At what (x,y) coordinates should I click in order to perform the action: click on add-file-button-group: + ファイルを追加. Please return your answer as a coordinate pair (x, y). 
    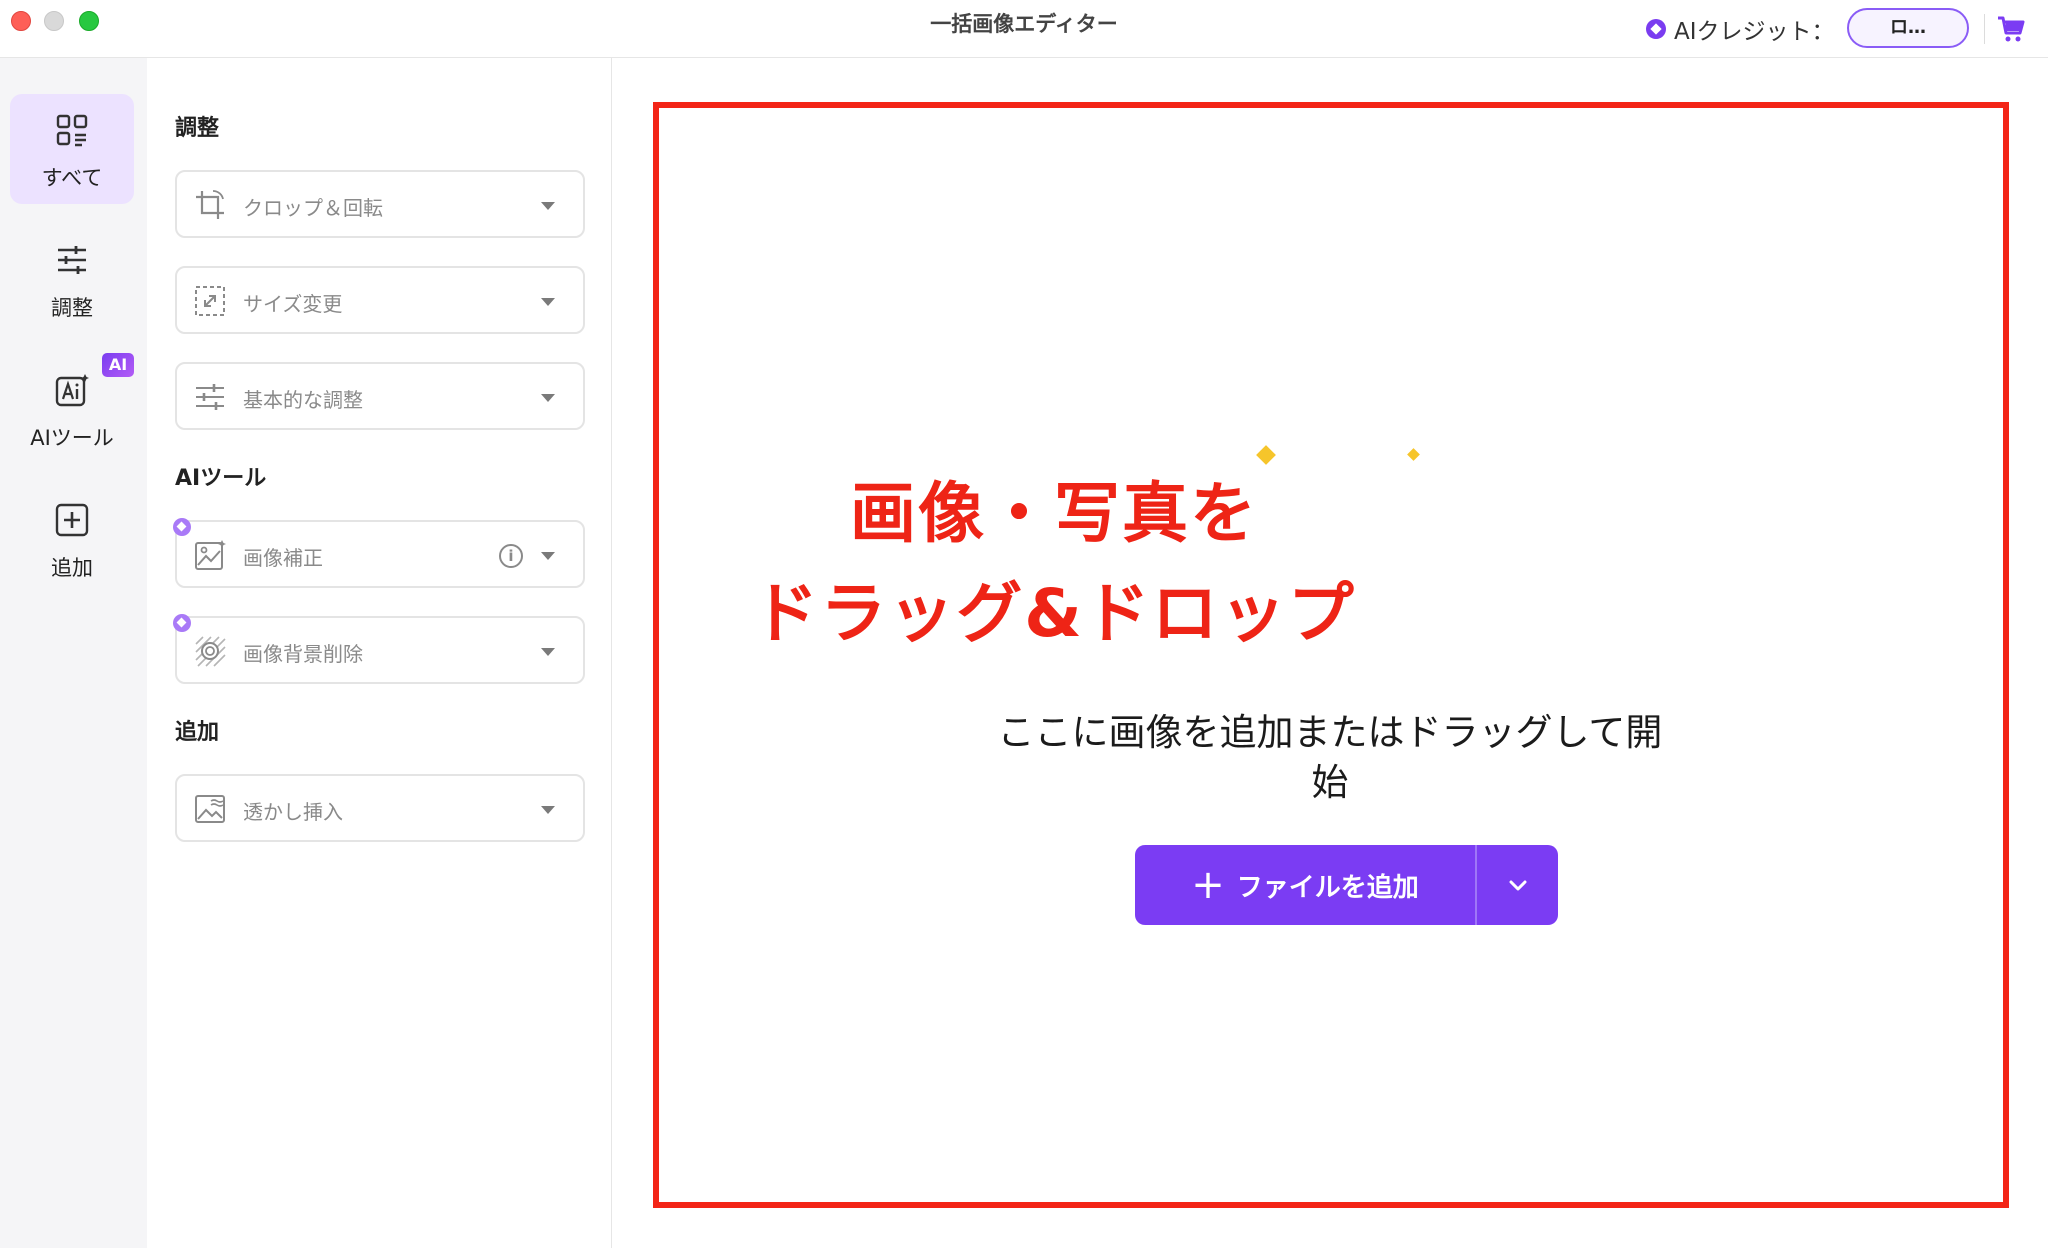
    Looking at the image, I should click on (1346, 885).